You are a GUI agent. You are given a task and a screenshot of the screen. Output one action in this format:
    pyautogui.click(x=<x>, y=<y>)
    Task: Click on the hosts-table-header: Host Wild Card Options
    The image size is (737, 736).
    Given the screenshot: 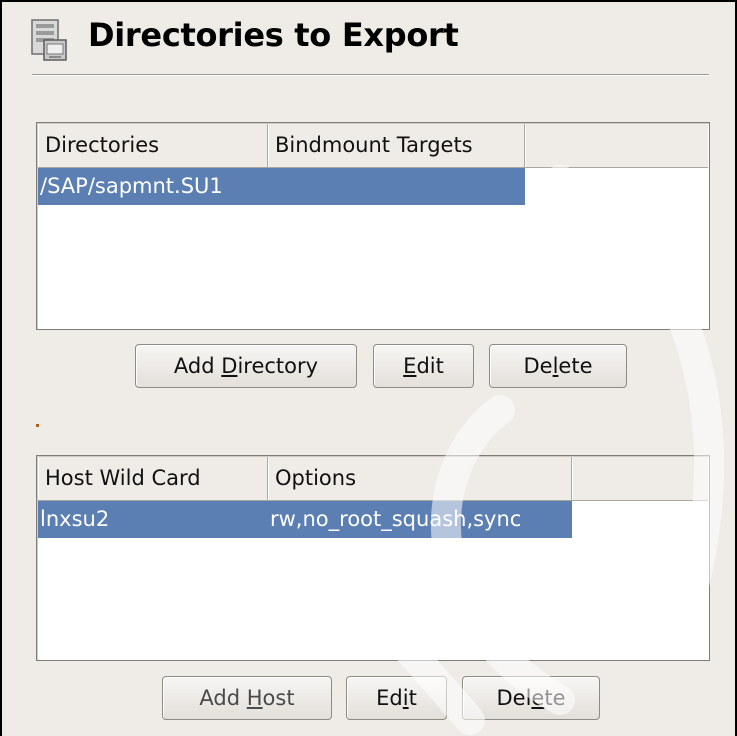 What is the action you would take?
    pyautogui.click(x=373, y=479)
    